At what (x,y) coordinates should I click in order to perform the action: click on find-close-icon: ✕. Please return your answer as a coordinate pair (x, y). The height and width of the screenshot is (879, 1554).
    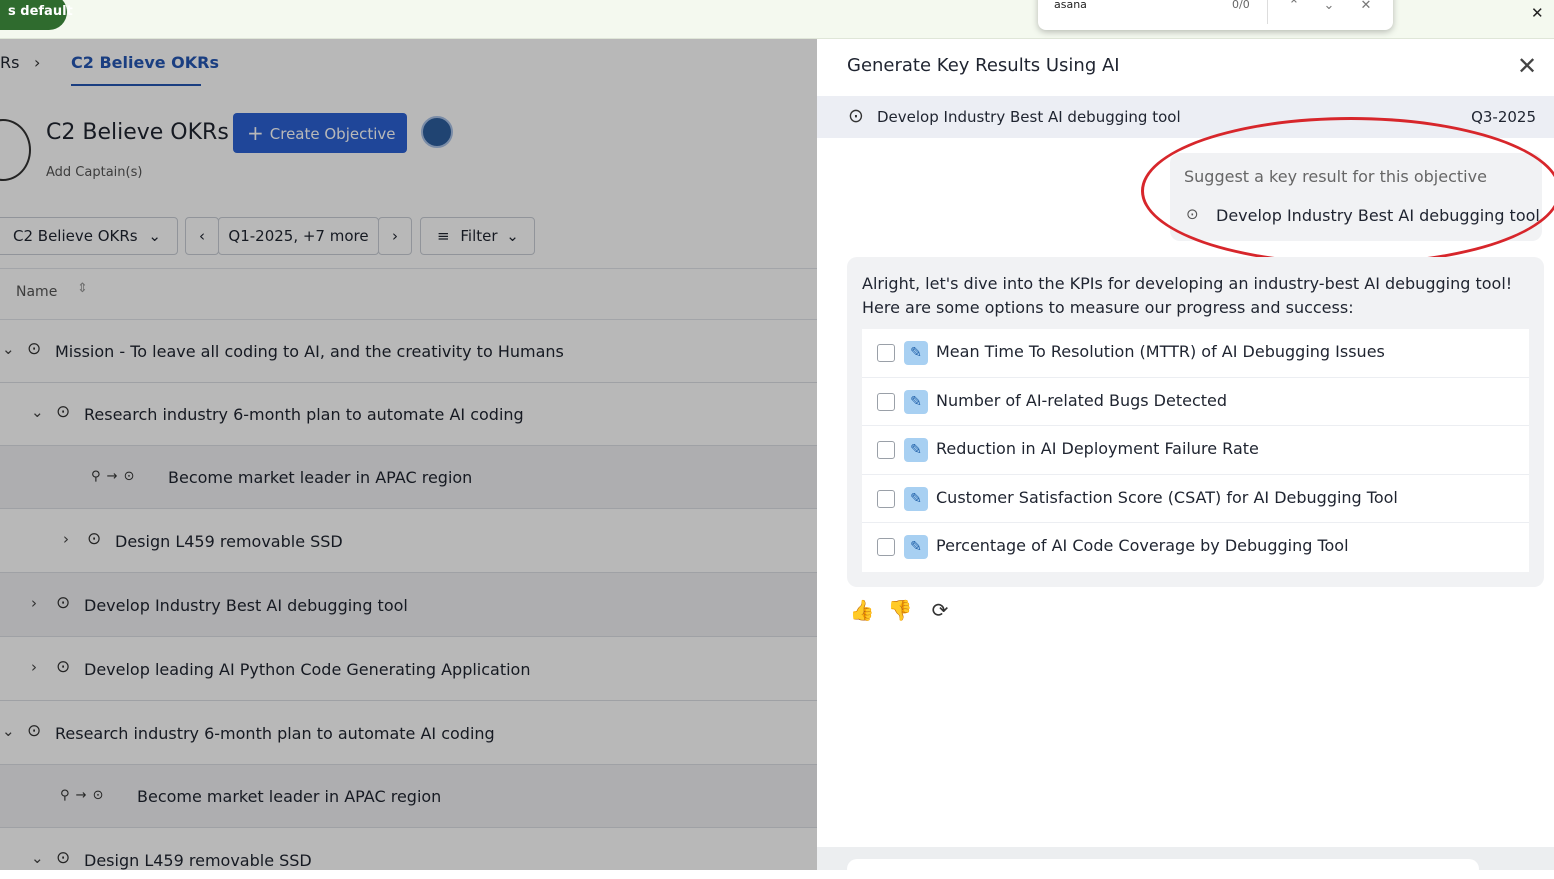
    Looking at the image, I should click on (1366, 8).